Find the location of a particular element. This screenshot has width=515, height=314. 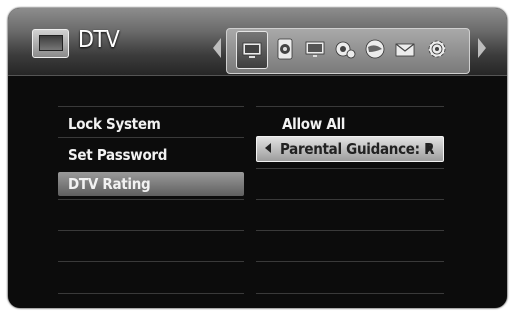

tab-messages is located at coordinates (405, 49).